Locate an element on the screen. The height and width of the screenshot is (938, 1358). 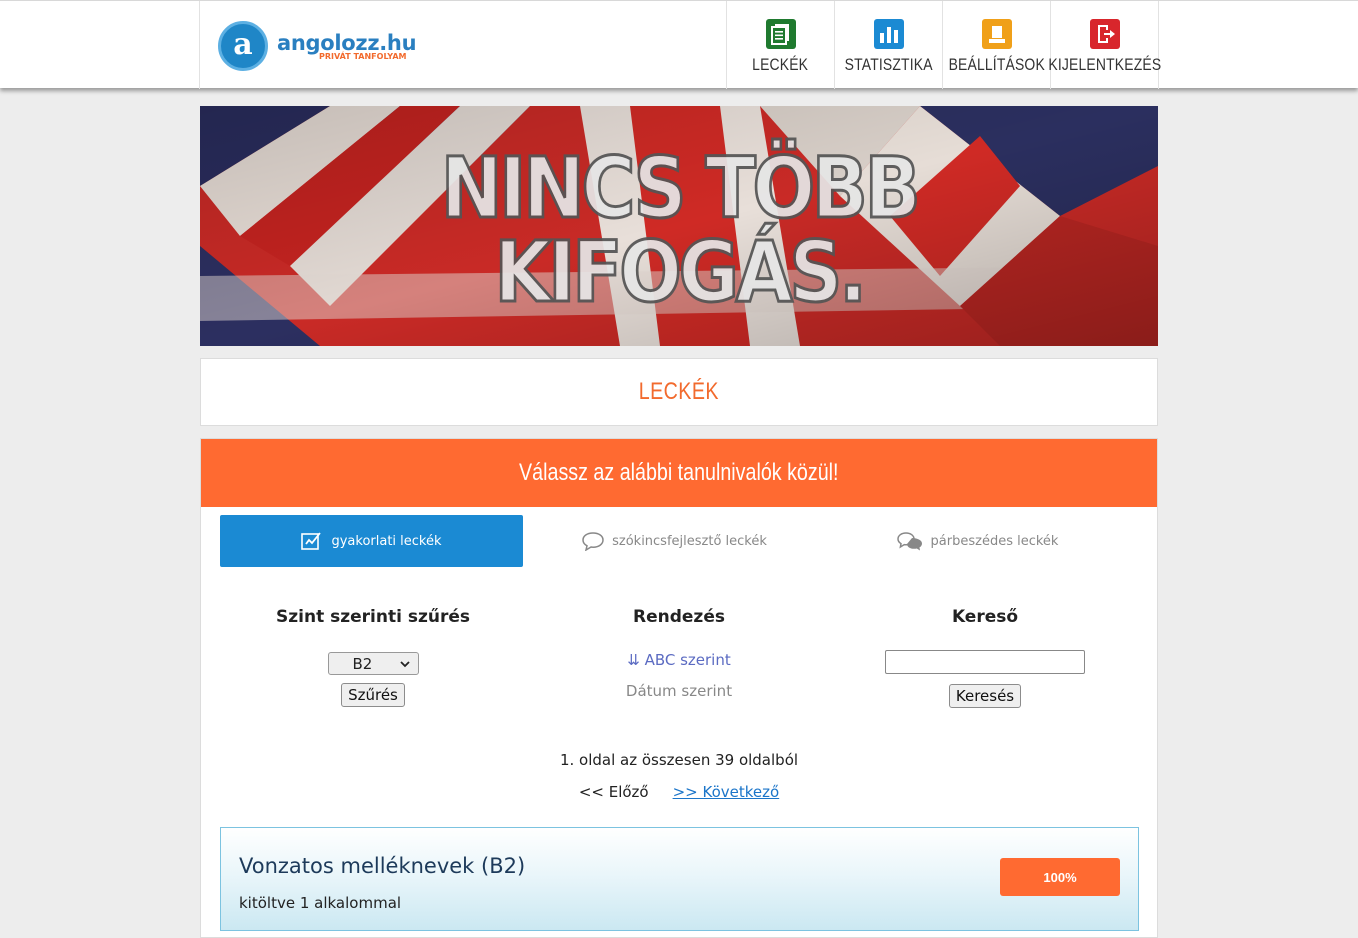
panel-header: Válassz az alábbi tanulnivalók közül! is located at coordinates (679, 473).